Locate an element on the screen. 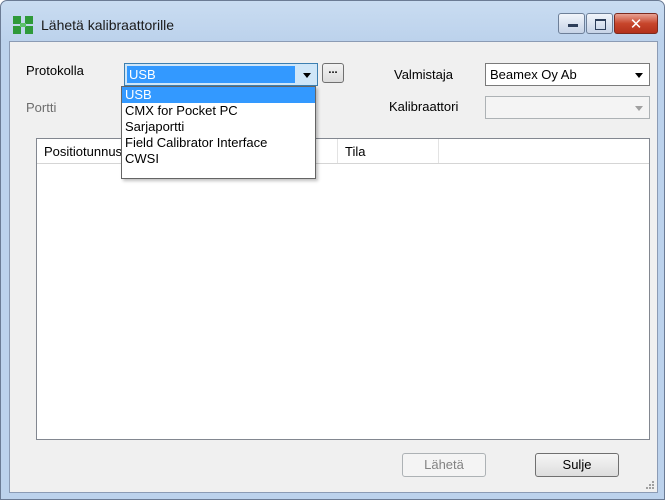  dropdown-option: CWSI is located at coordinates (218, 159).